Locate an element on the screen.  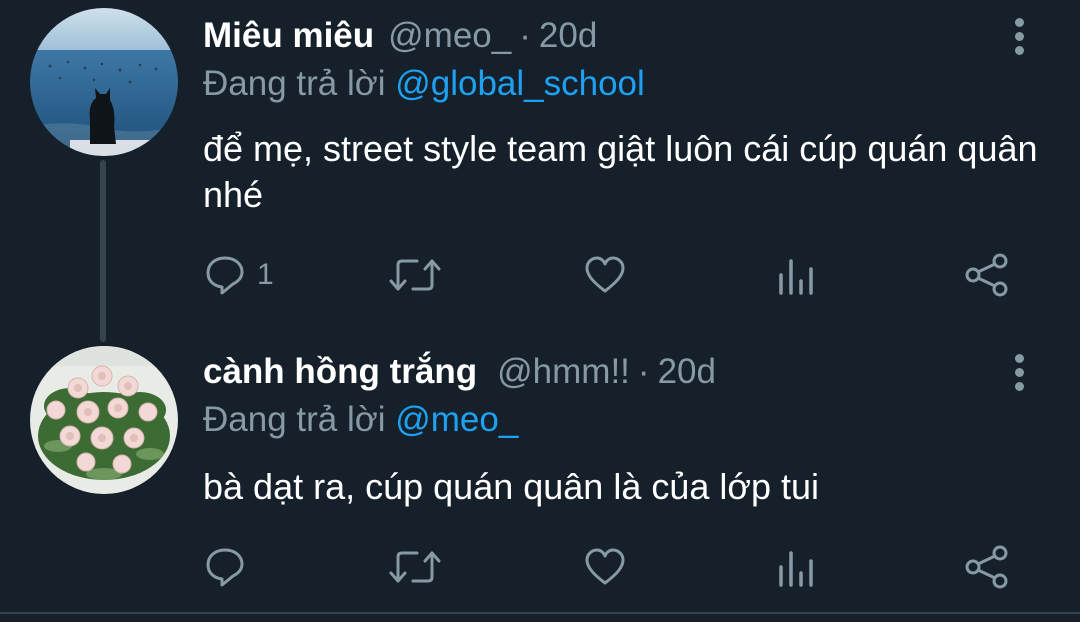
cat-sitting-by-sea-avatar is located at coordinates (104, 82).